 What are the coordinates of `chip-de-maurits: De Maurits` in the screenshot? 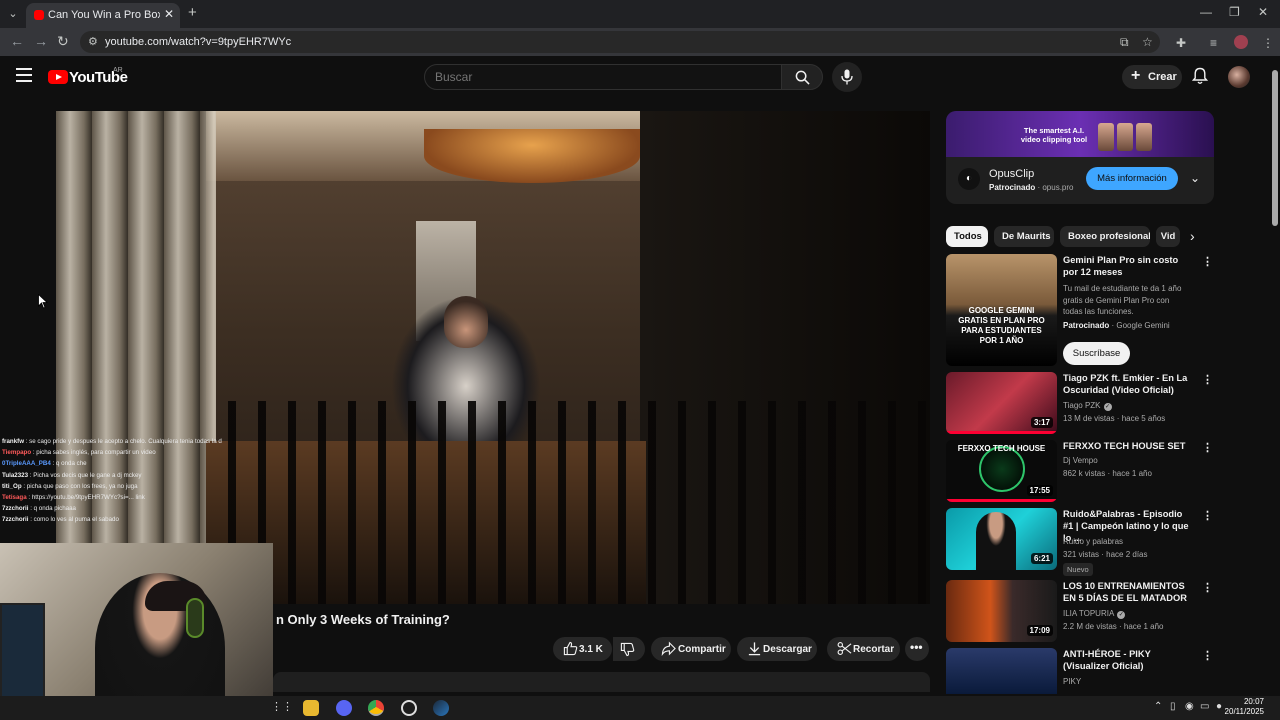 It's located at (1024, 236).